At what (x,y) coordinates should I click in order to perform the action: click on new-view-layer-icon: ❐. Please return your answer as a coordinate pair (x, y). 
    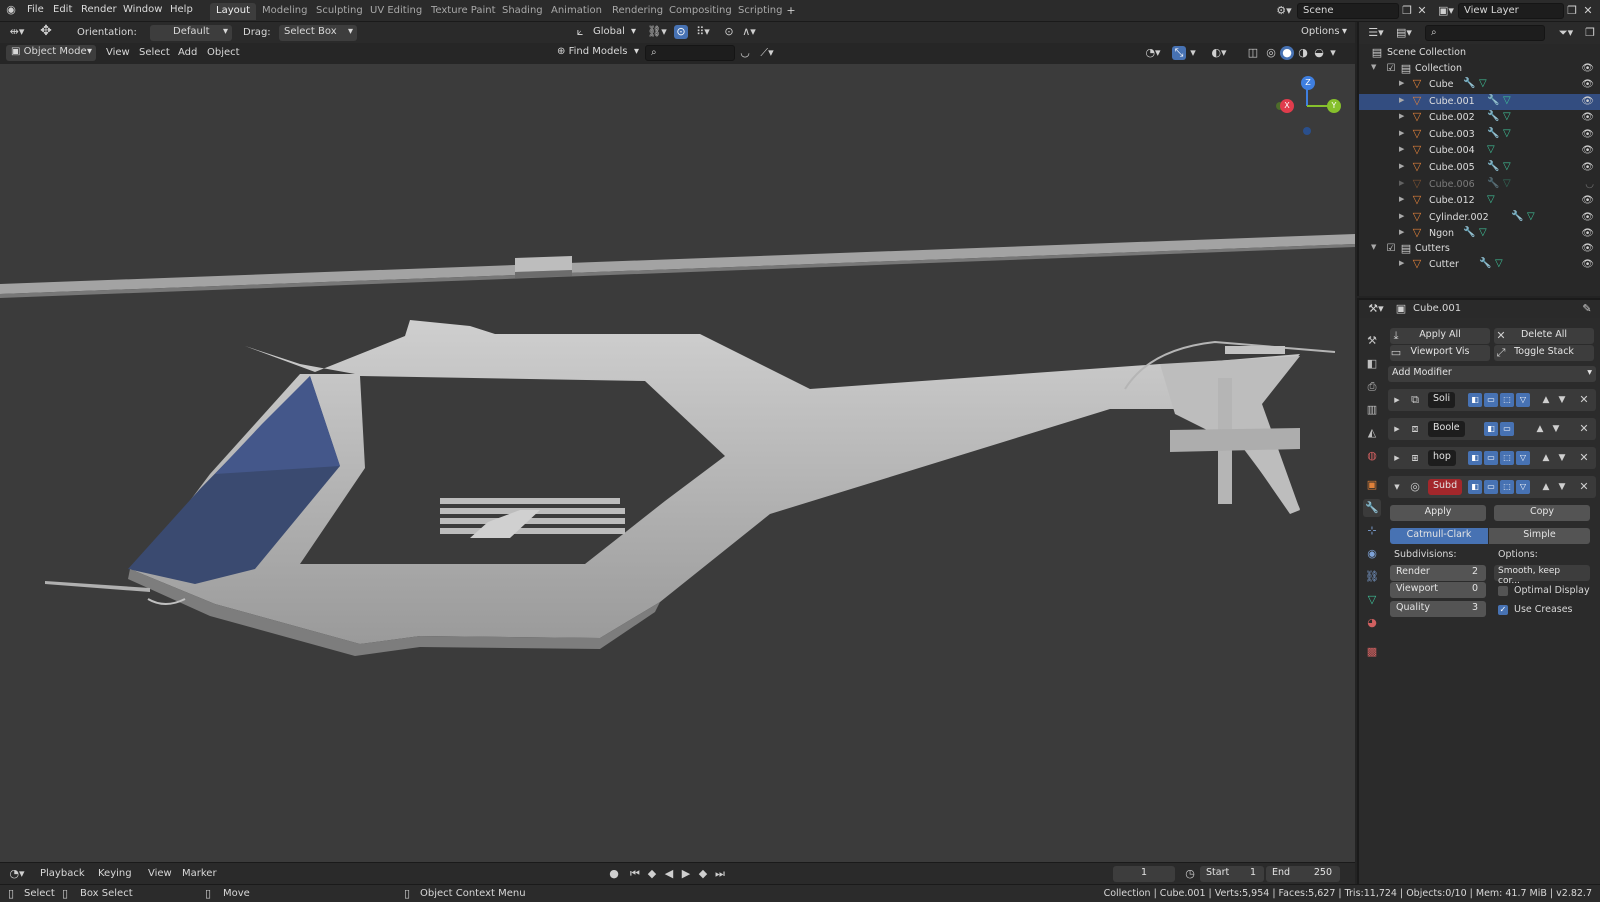
    Looking at the image, I should click on (1572, 11).